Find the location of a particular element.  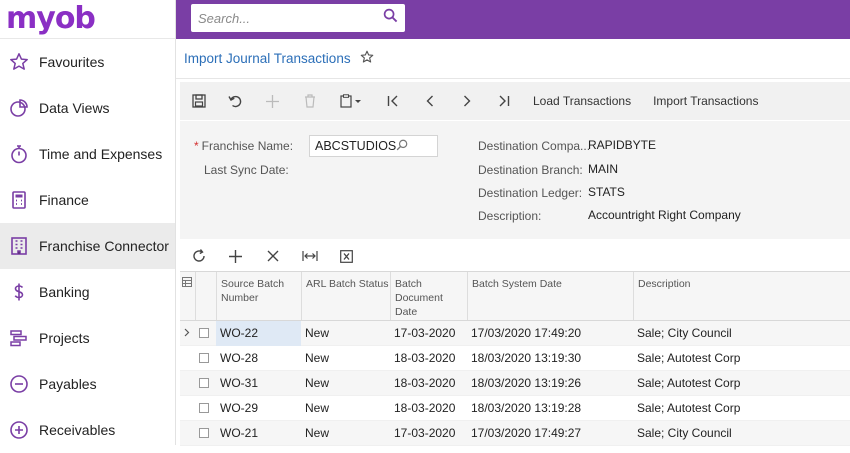

plus-icon is located at coordinates (272, 101).